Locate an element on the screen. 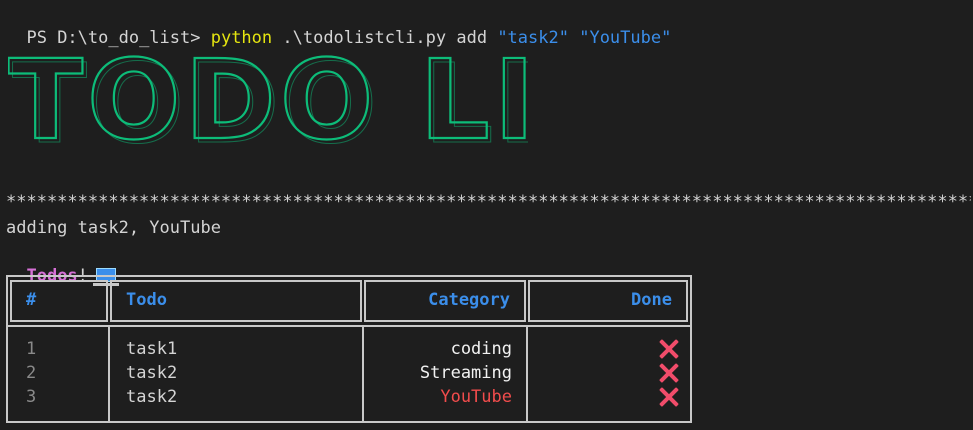 This screenshot has height=430, width=973. row-number: 2 is located at coordinates (31, 373).